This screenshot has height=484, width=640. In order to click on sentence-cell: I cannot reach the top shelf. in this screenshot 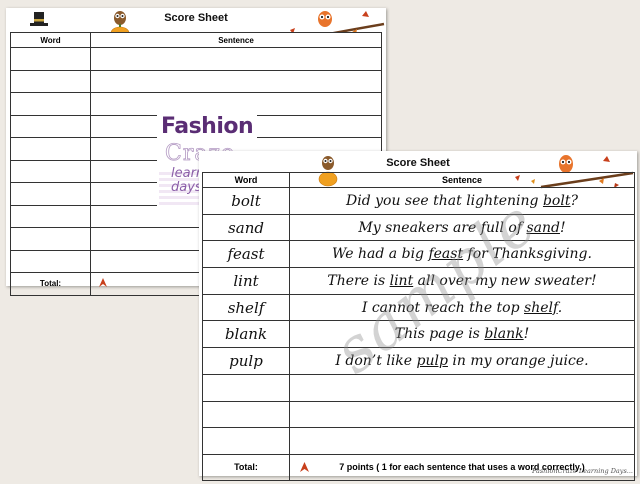, I will do `click(462, 307)`.